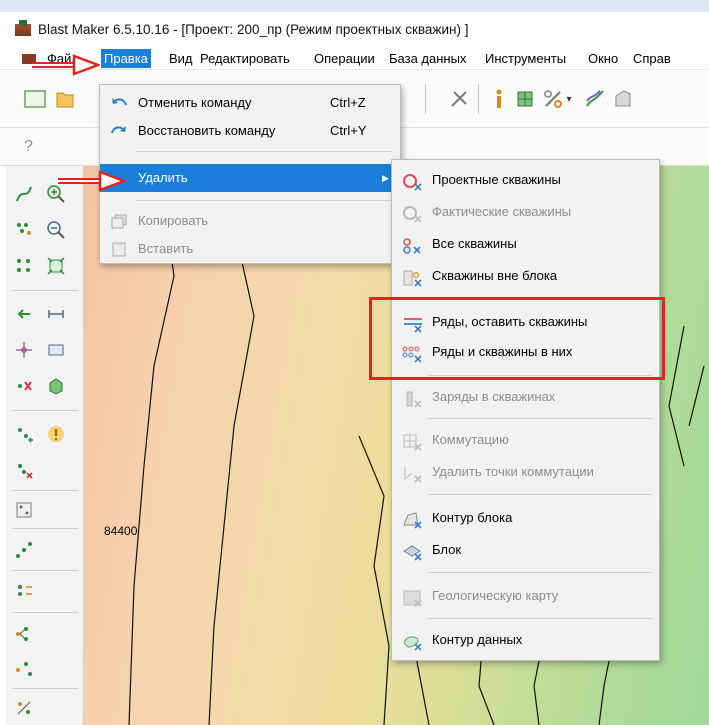  What do you see at coordinates (517, 338) in the screenshot?
I see `annotation-highlight-box` at bounding box center [517, 338].